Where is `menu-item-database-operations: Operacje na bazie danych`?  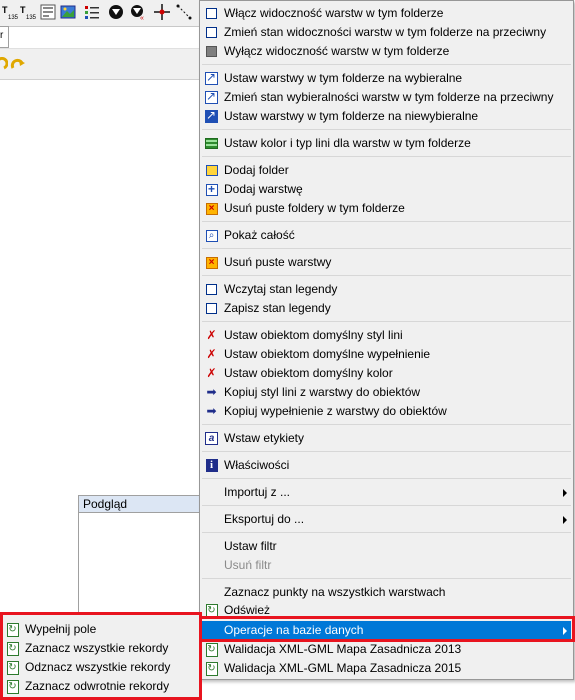
menu-item-database-operations: Operacje na bazie danych is located at coordinates (386, 630).